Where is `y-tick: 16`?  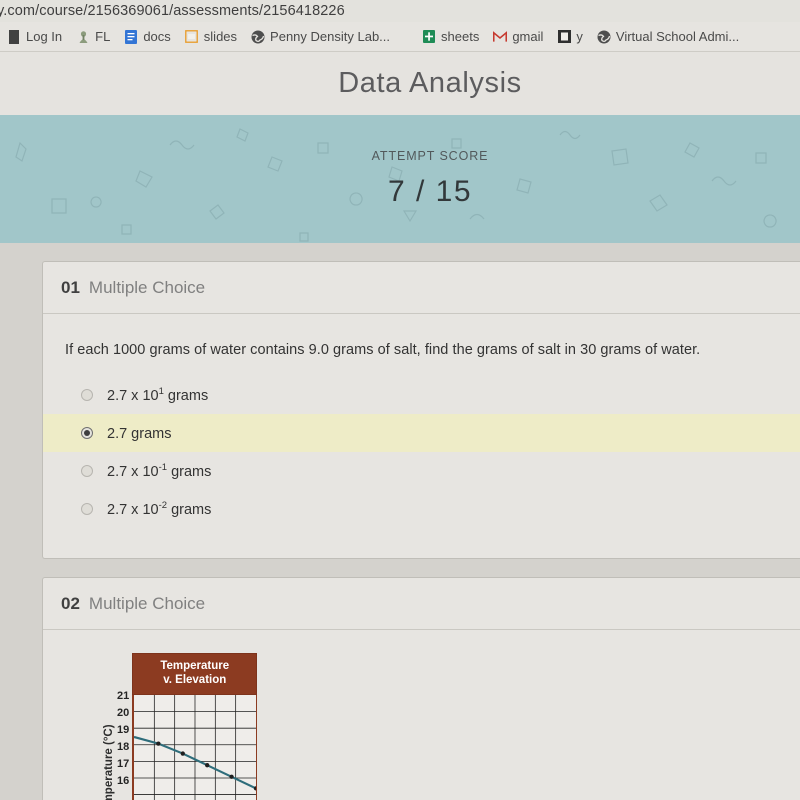
y-tick: 16 is located at coordinates (123, 781).